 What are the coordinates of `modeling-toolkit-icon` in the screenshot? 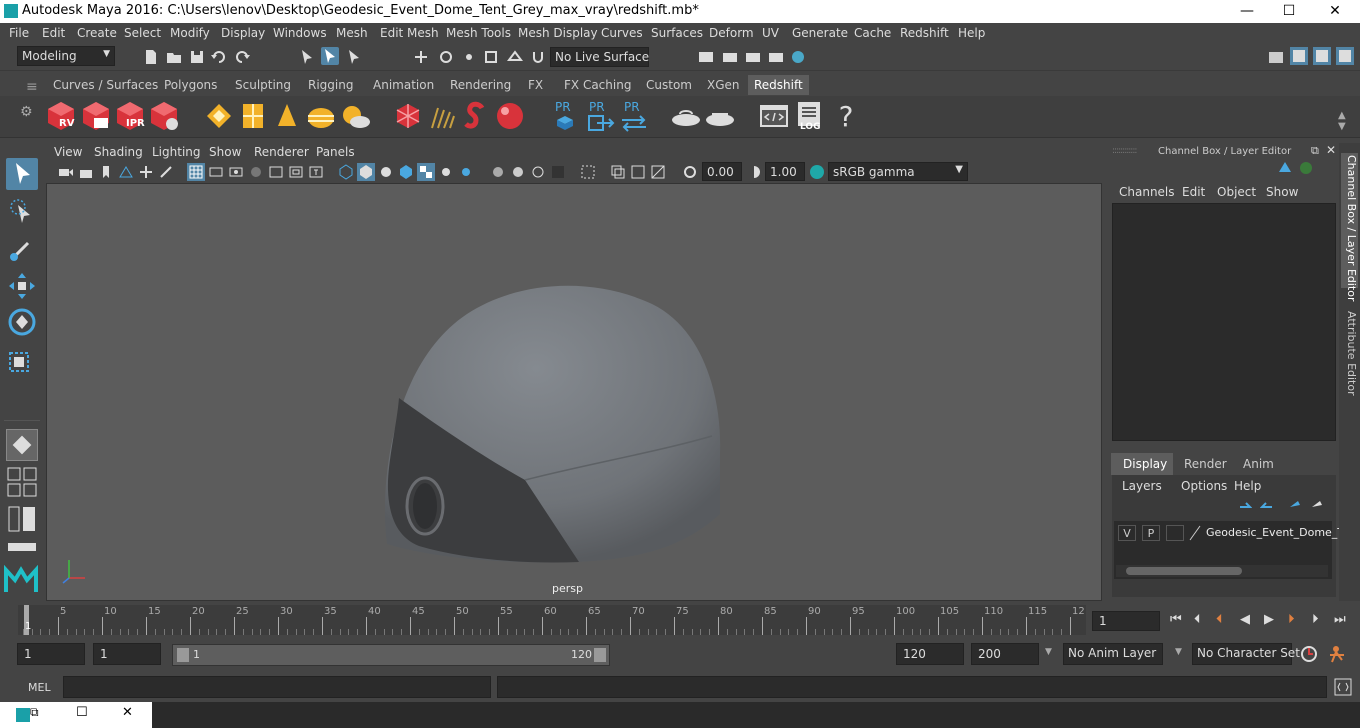 It's located at (1276, 57).